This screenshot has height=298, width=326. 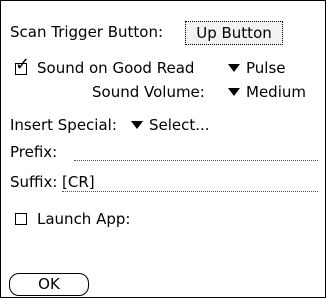 What do you see at coordinates (116, 68) in the screenshot?
I see `sound-on-good-read-label: Sound on Good Read` at bounding box center [116, 68].